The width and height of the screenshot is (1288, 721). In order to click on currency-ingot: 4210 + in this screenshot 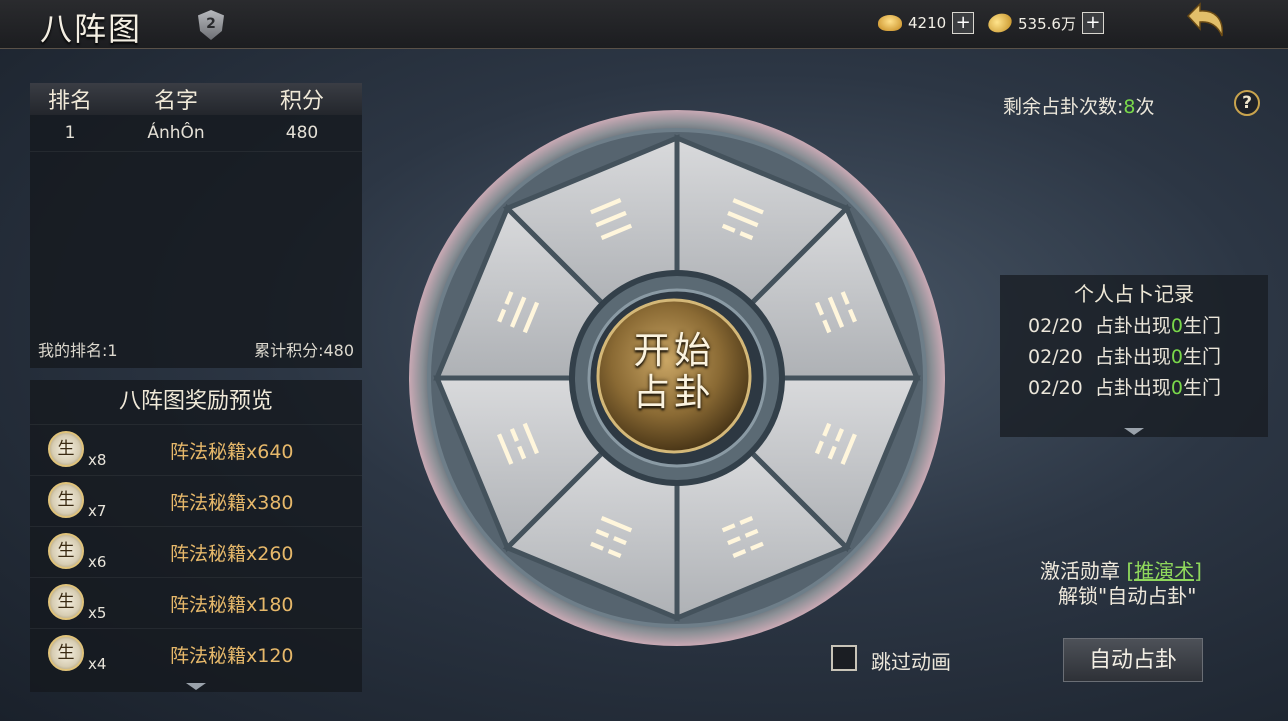, I will do `click(926, 23)`.